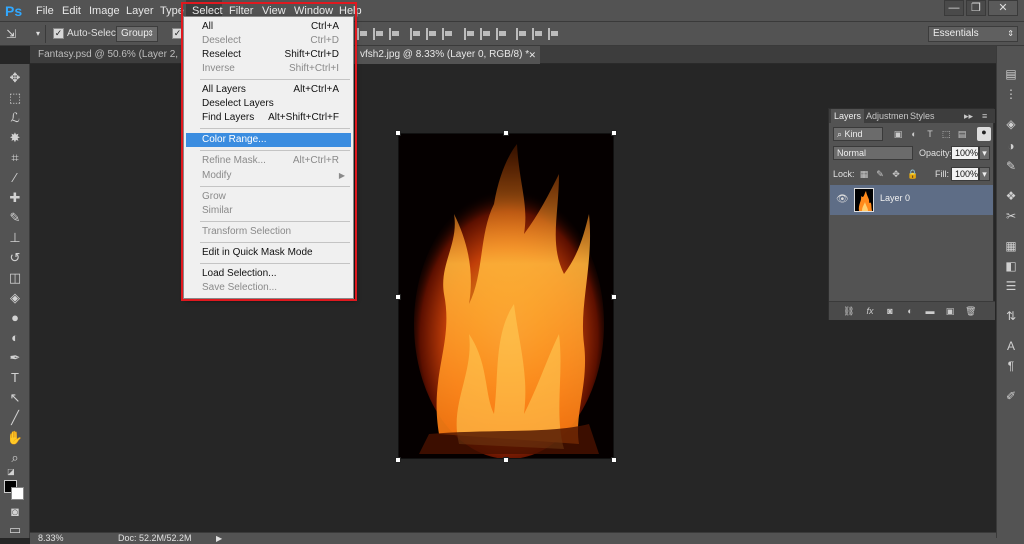 The width and height of the screenshot is (1024, 544). I want to click on paint-bucket-tool-icon: ◈, so click(15, 298).